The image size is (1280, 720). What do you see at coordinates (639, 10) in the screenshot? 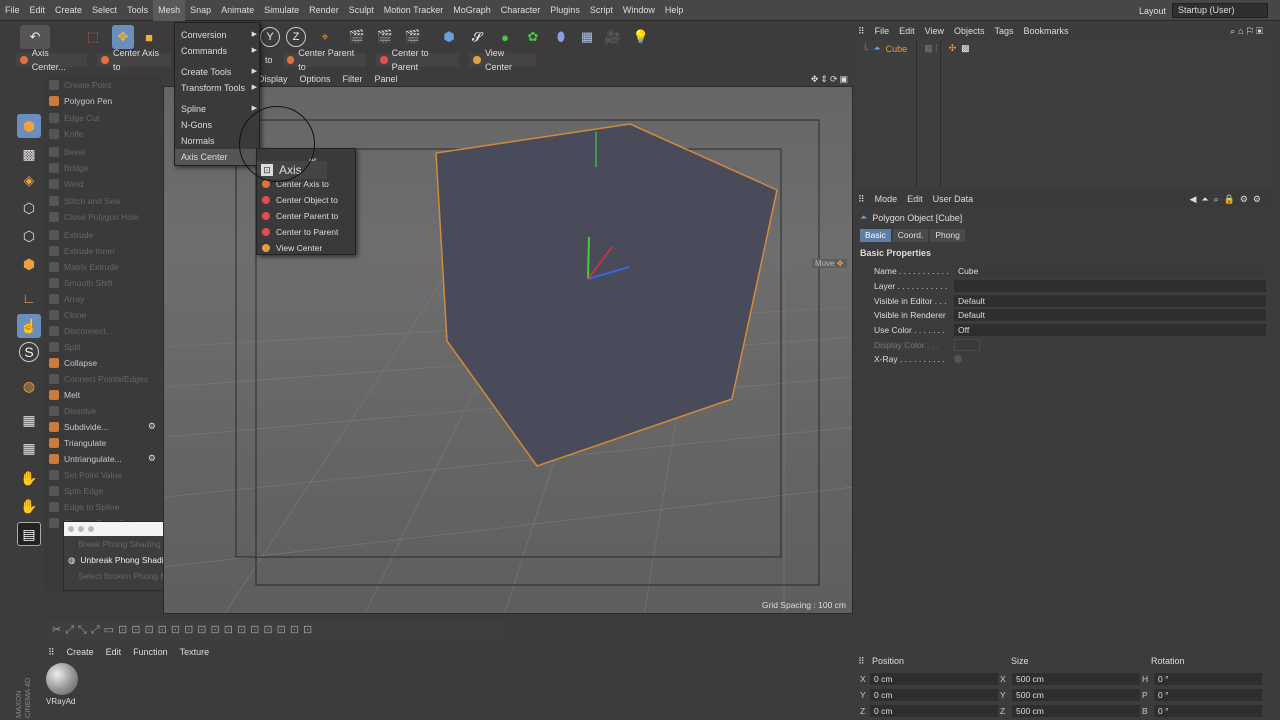
I see `menu-window: Window` at bounding box center [639, 10].